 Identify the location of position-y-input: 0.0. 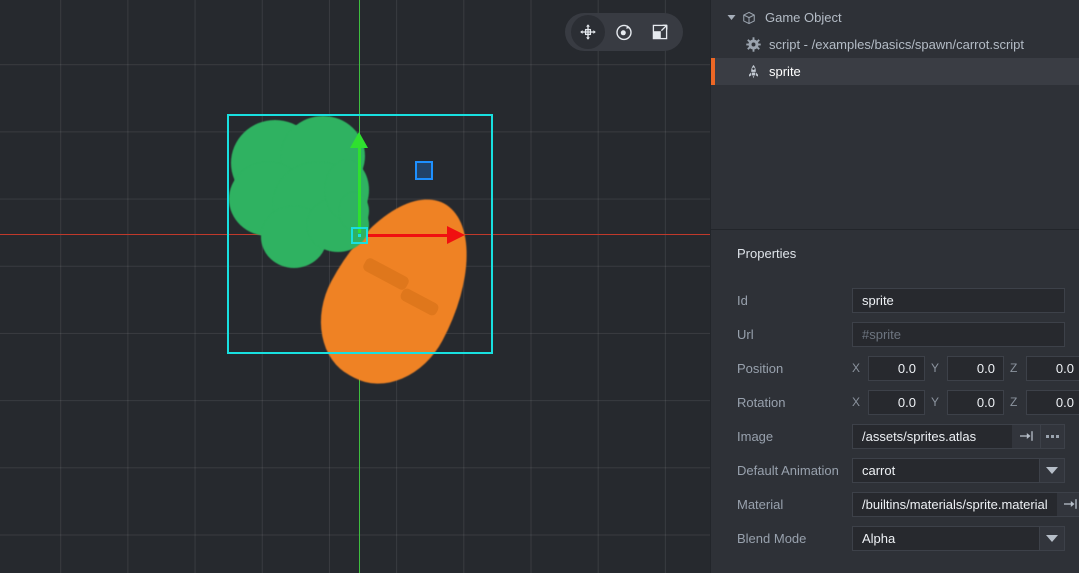
(975, 368).